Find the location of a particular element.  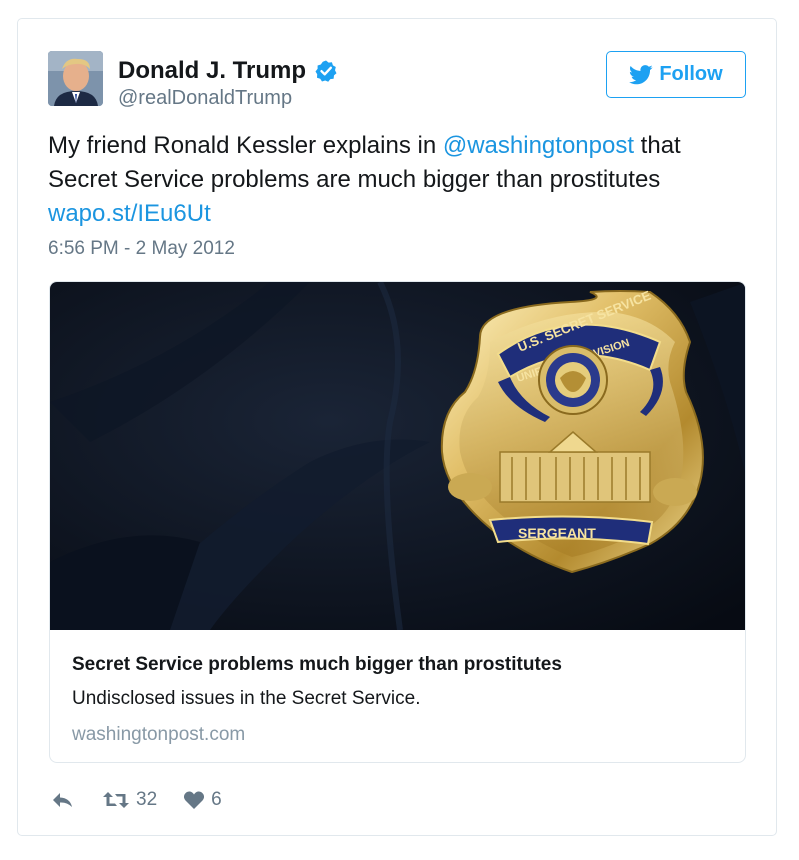

retweet-button: 32 is located at coordinates (129, 800).